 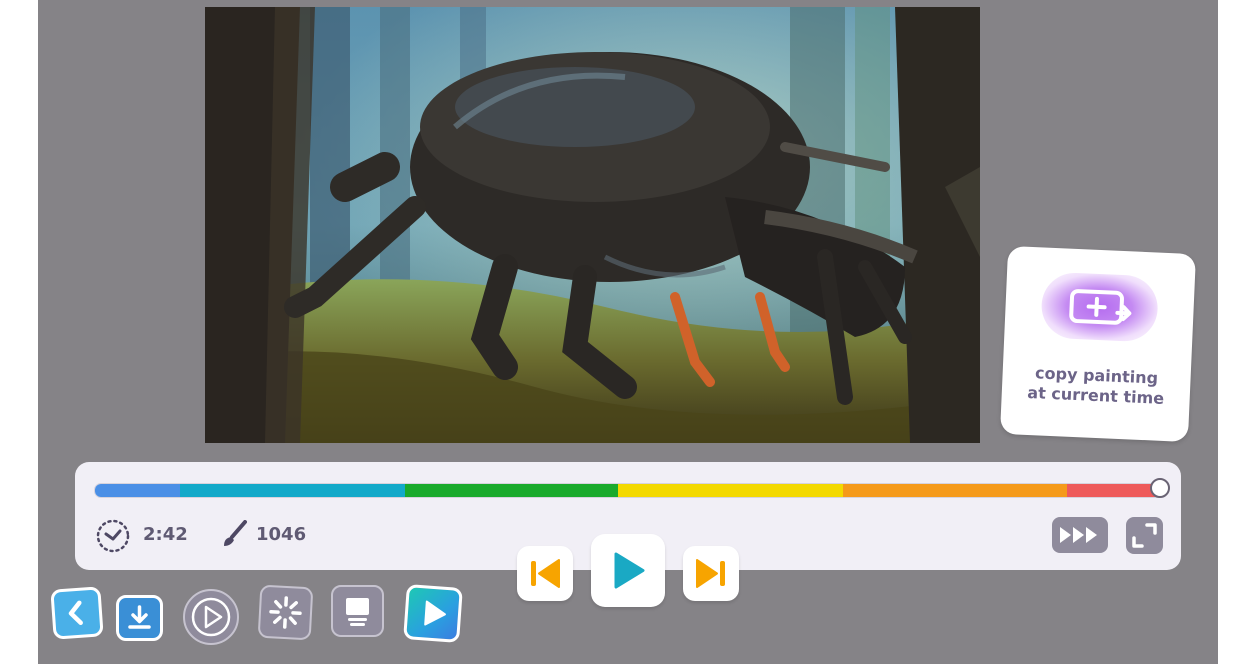 I want to click on loading-button, so click(x=285, y=612).